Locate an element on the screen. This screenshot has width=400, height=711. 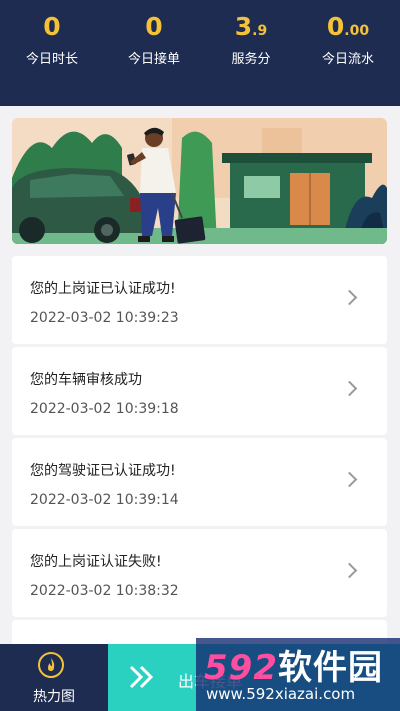
stats-header: 0 今日时长 0 今日接单 3.9 服务分 0.00 今日流水 is located at coordinates (200, 53).